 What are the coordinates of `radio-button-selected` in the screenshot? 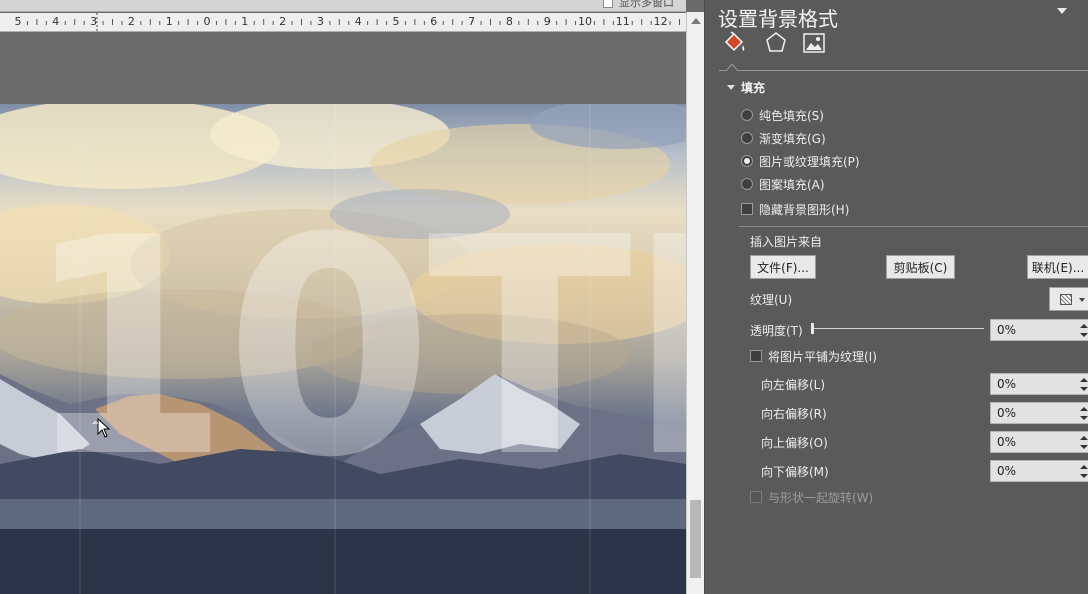 It's located at (747, 161).